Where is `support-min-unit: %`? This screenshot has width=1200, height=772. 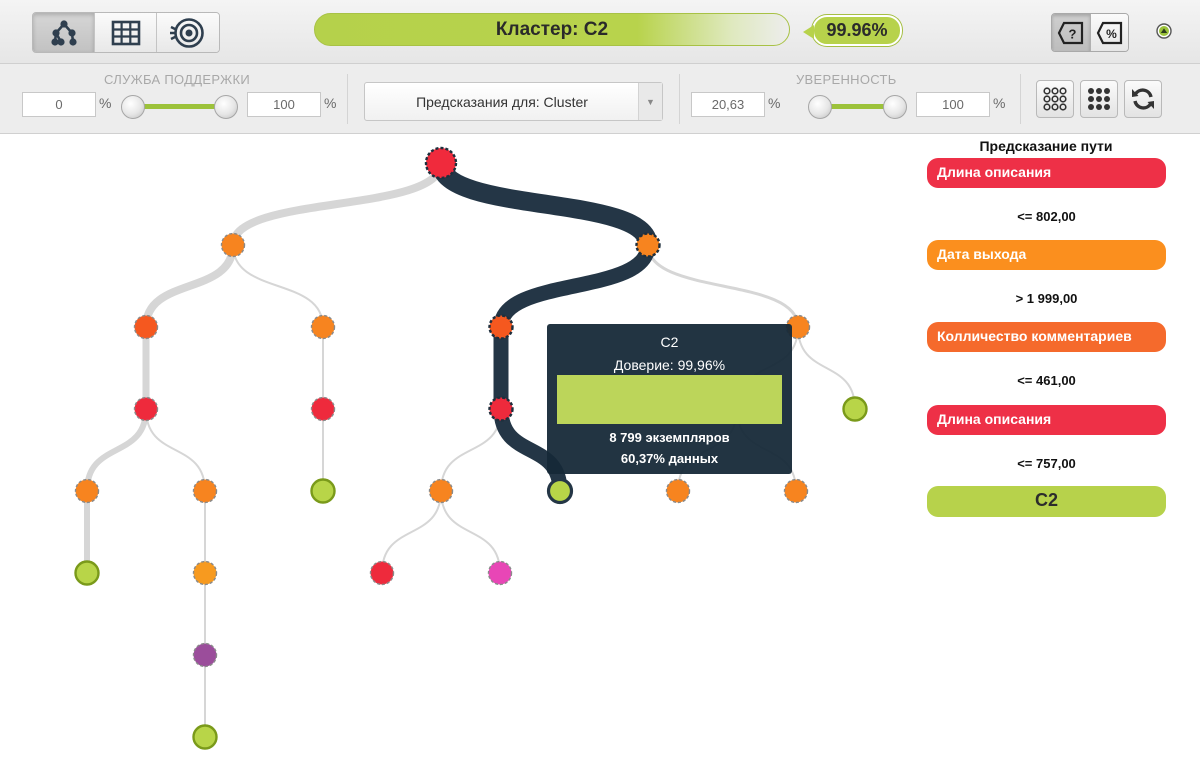 support-min-unit: % is located at coordinates (105, 103).